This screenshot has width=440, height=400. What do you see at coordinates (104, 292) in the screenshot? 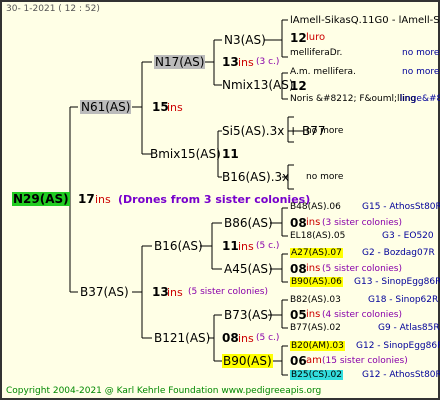
I see `dam-queen: B37(AS)` at bounding box center [104, 292].